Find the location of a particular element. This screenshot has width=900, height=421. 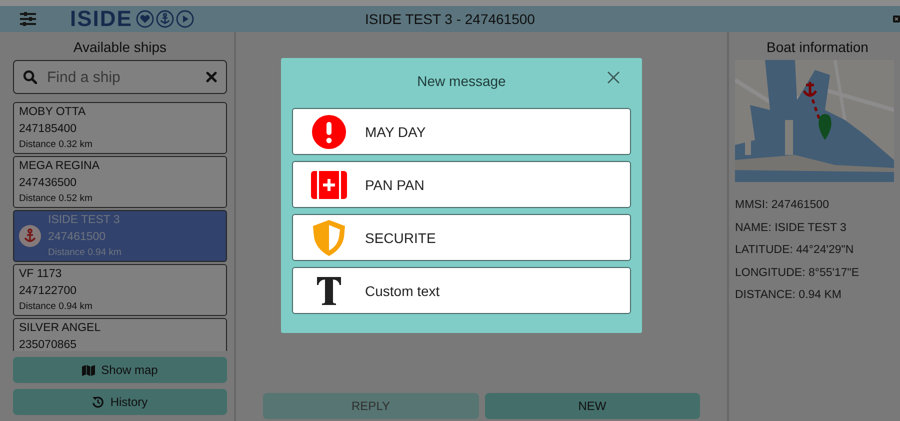

message-option: Custom text is located at coordinates (461, 290).